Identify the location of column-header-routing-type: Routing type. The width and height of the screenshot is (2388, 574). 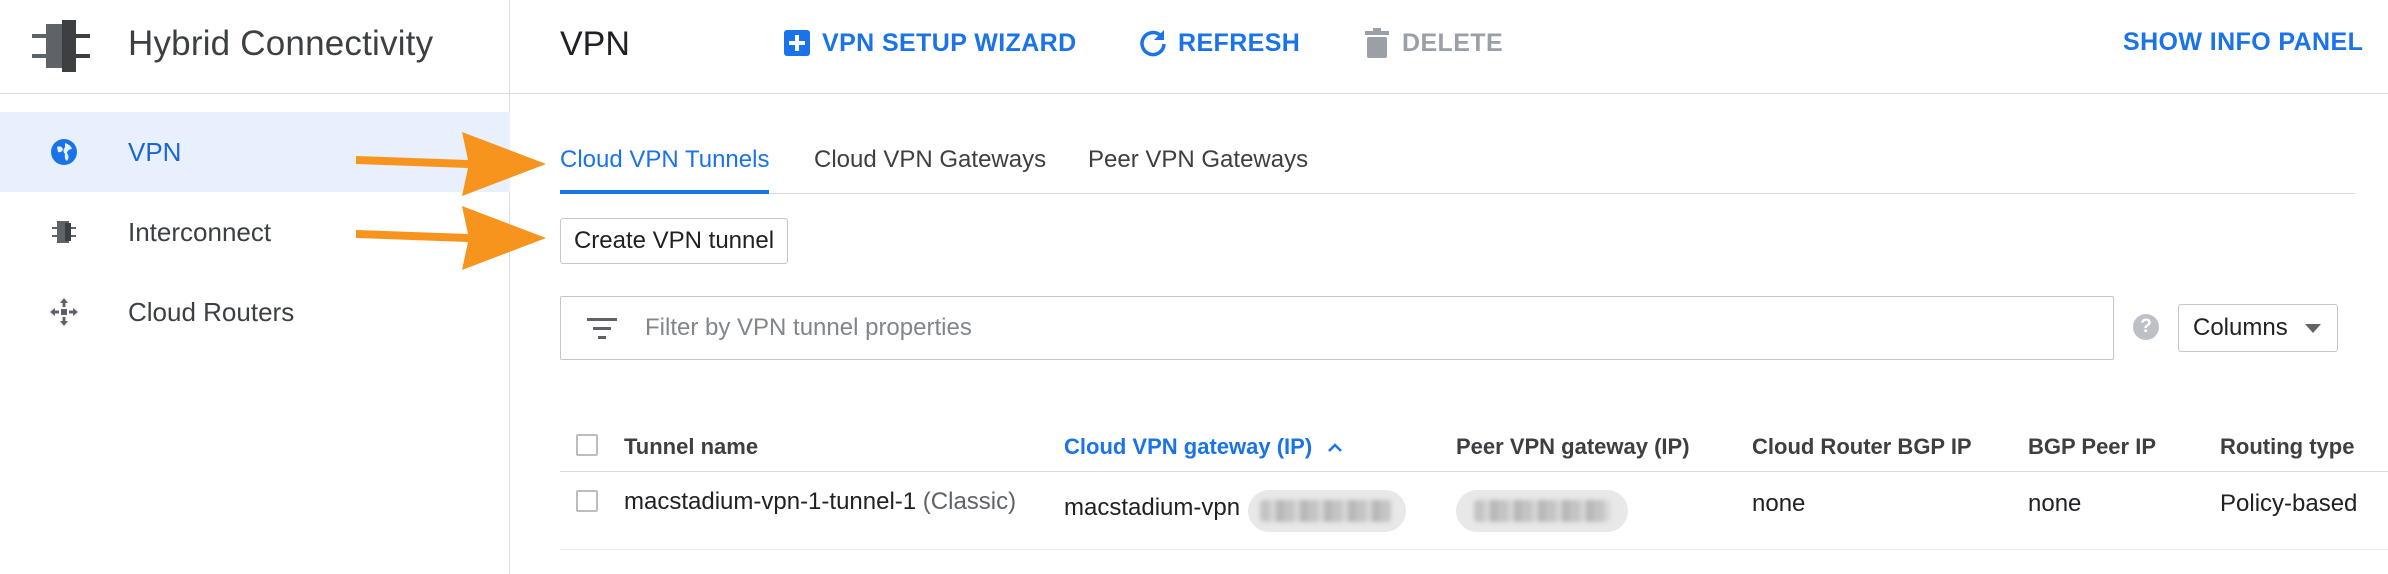
(2287, 447).